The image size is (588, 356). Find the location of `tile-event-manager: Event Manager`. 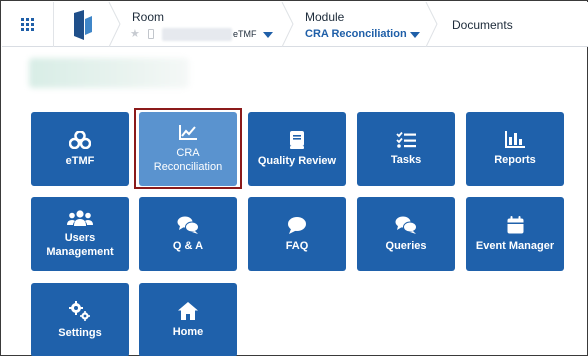

tile-event-manager: Event Manager is located at coordinates (515, 234).